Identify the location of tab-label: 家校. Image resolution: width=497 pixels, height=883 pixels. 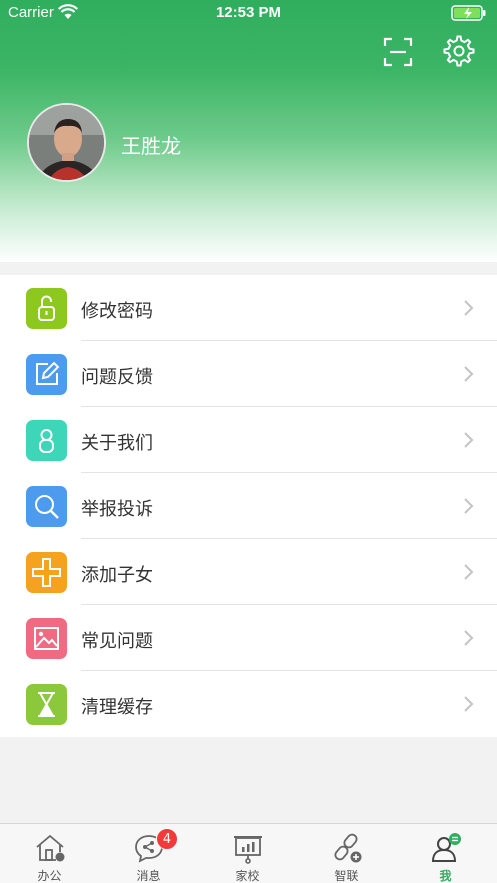
(247, 876).